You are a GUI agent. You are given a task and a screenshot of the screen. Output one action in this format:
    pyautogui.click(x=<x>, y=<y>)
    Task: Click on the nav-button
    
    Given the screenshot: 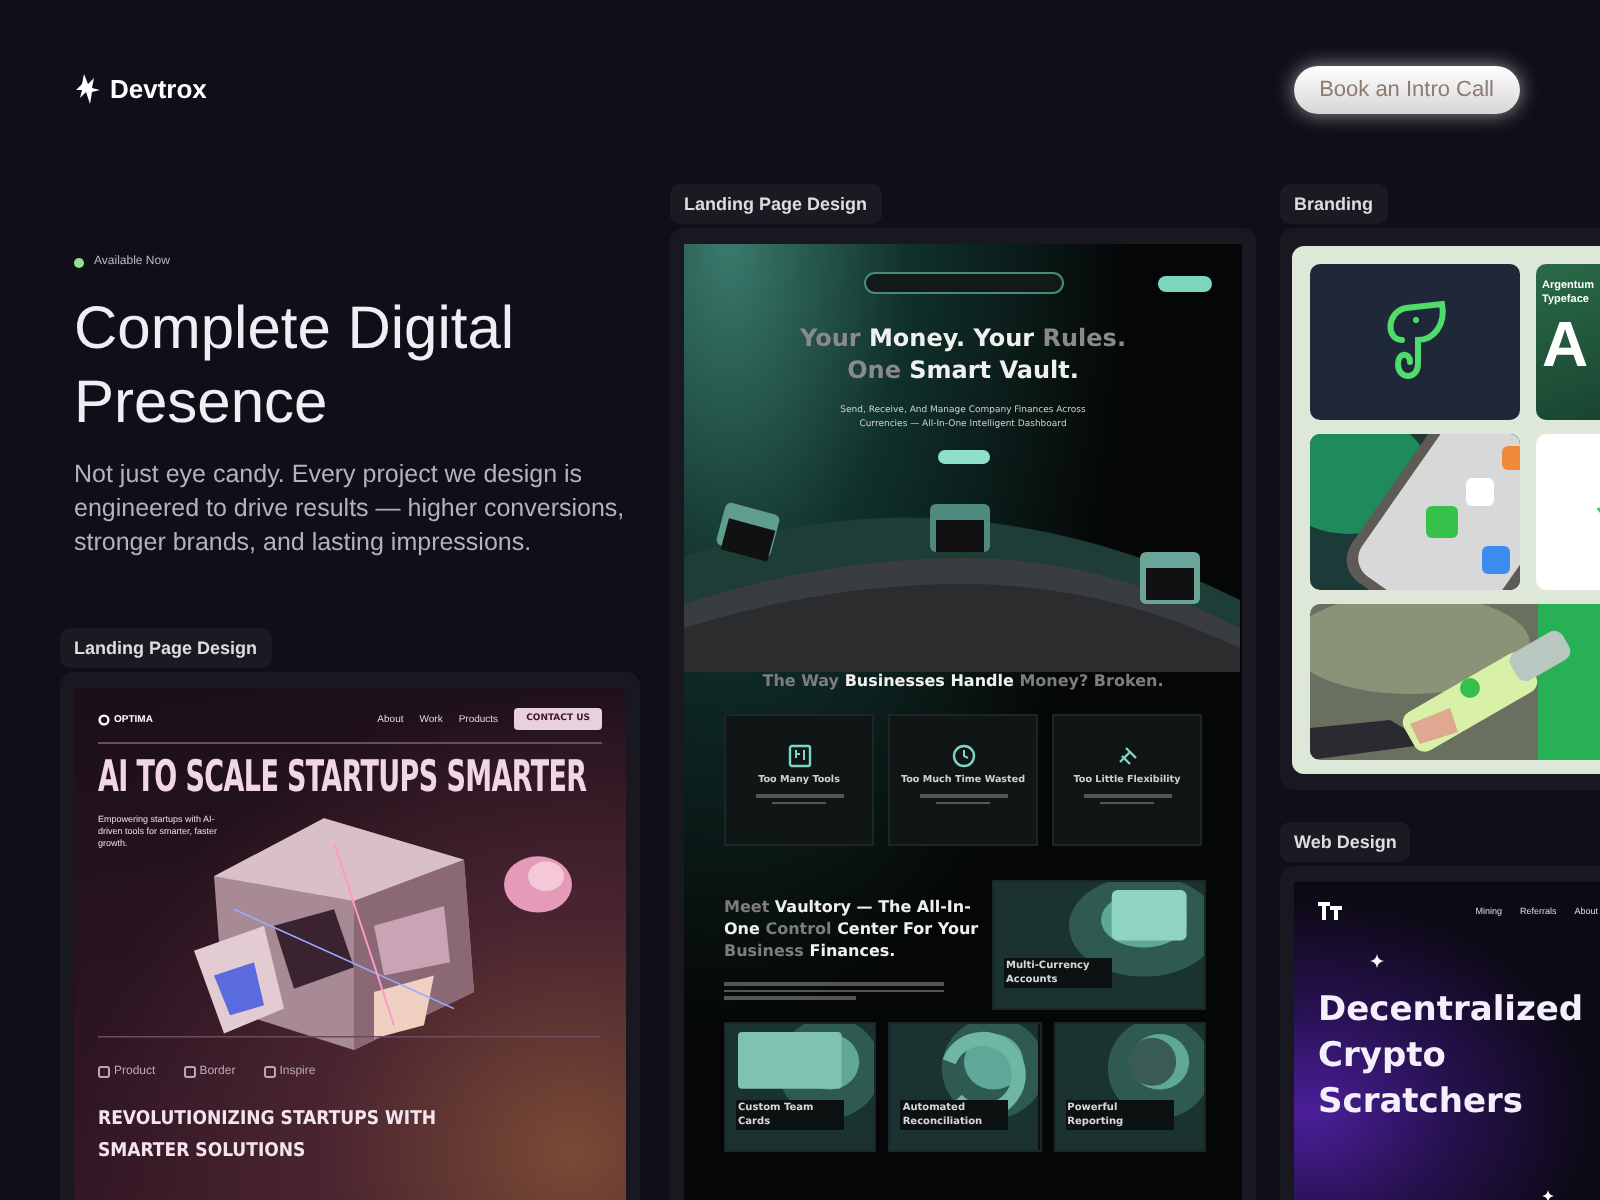 What is the action you would take?
    pyautogui.click(x=1185, y=283)
    